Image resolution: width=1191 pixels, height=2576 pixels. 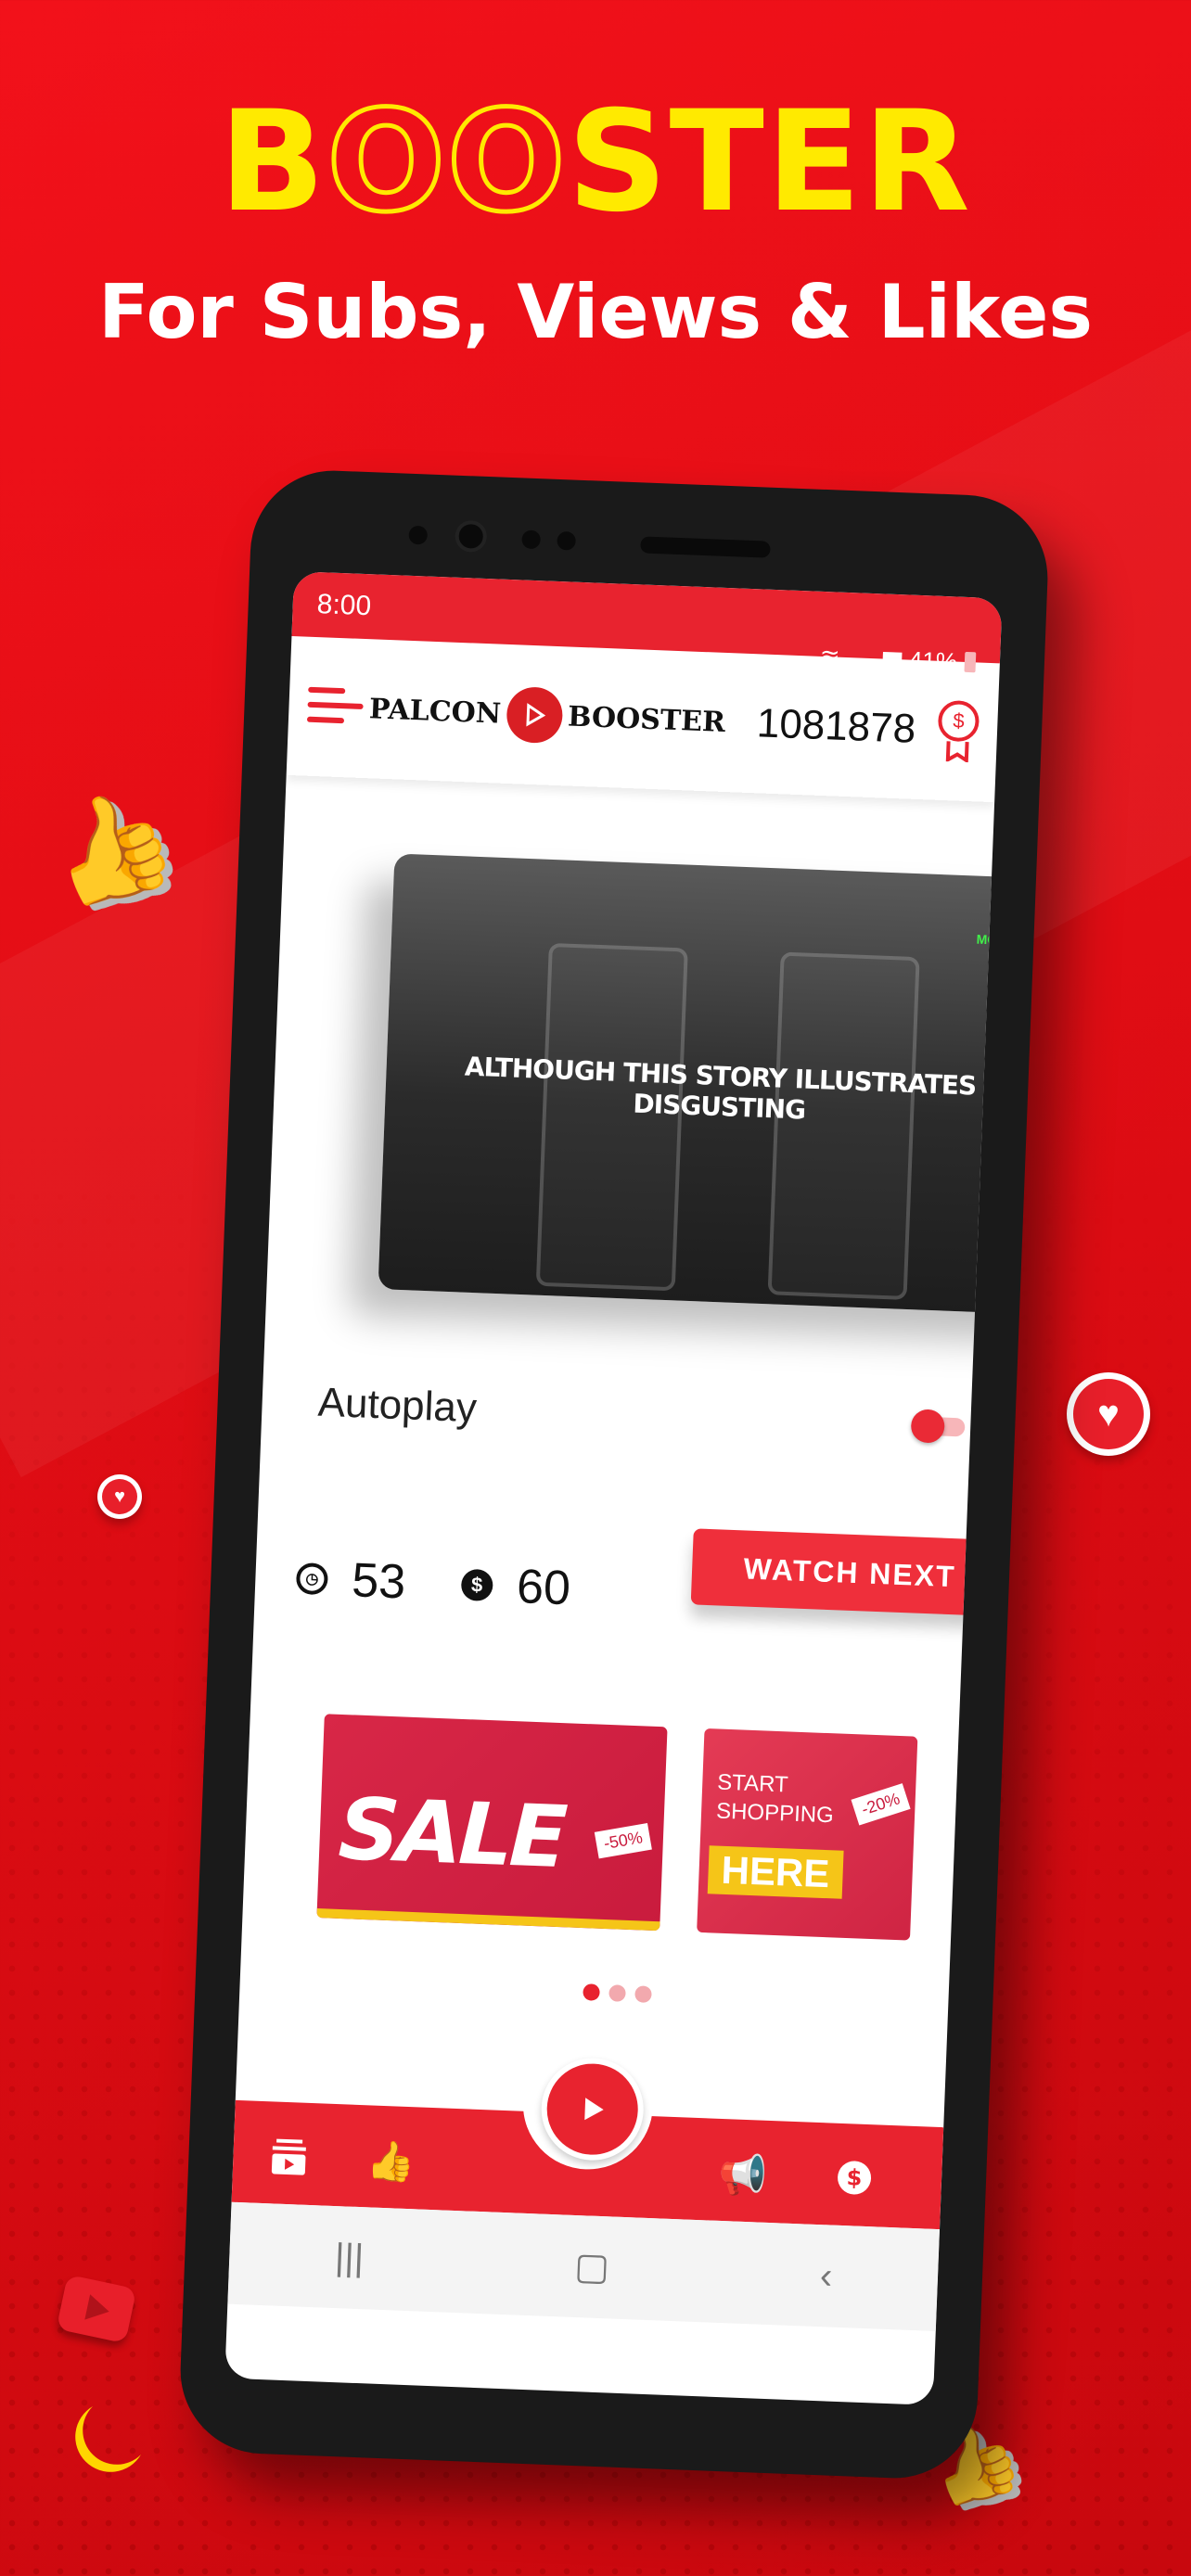 I want to click on autoplay-toggle, so click(x=938, y=1426).